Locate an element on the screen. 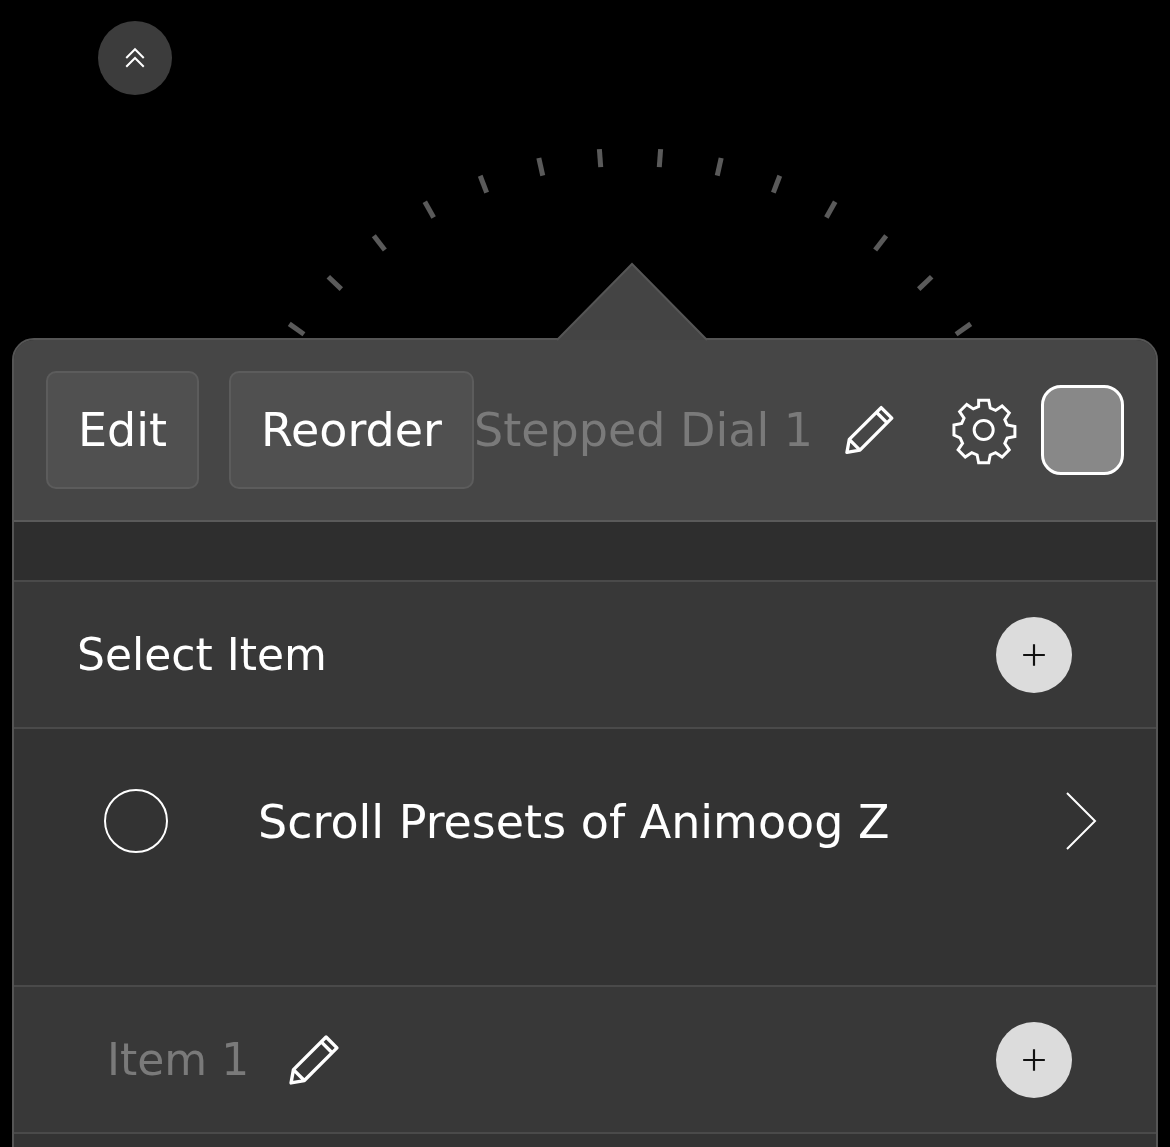 The height and width of the screenshot is (1147, 1170). item-label: Scroll Presets of Animoog Z is located at coordinates (574, 822).